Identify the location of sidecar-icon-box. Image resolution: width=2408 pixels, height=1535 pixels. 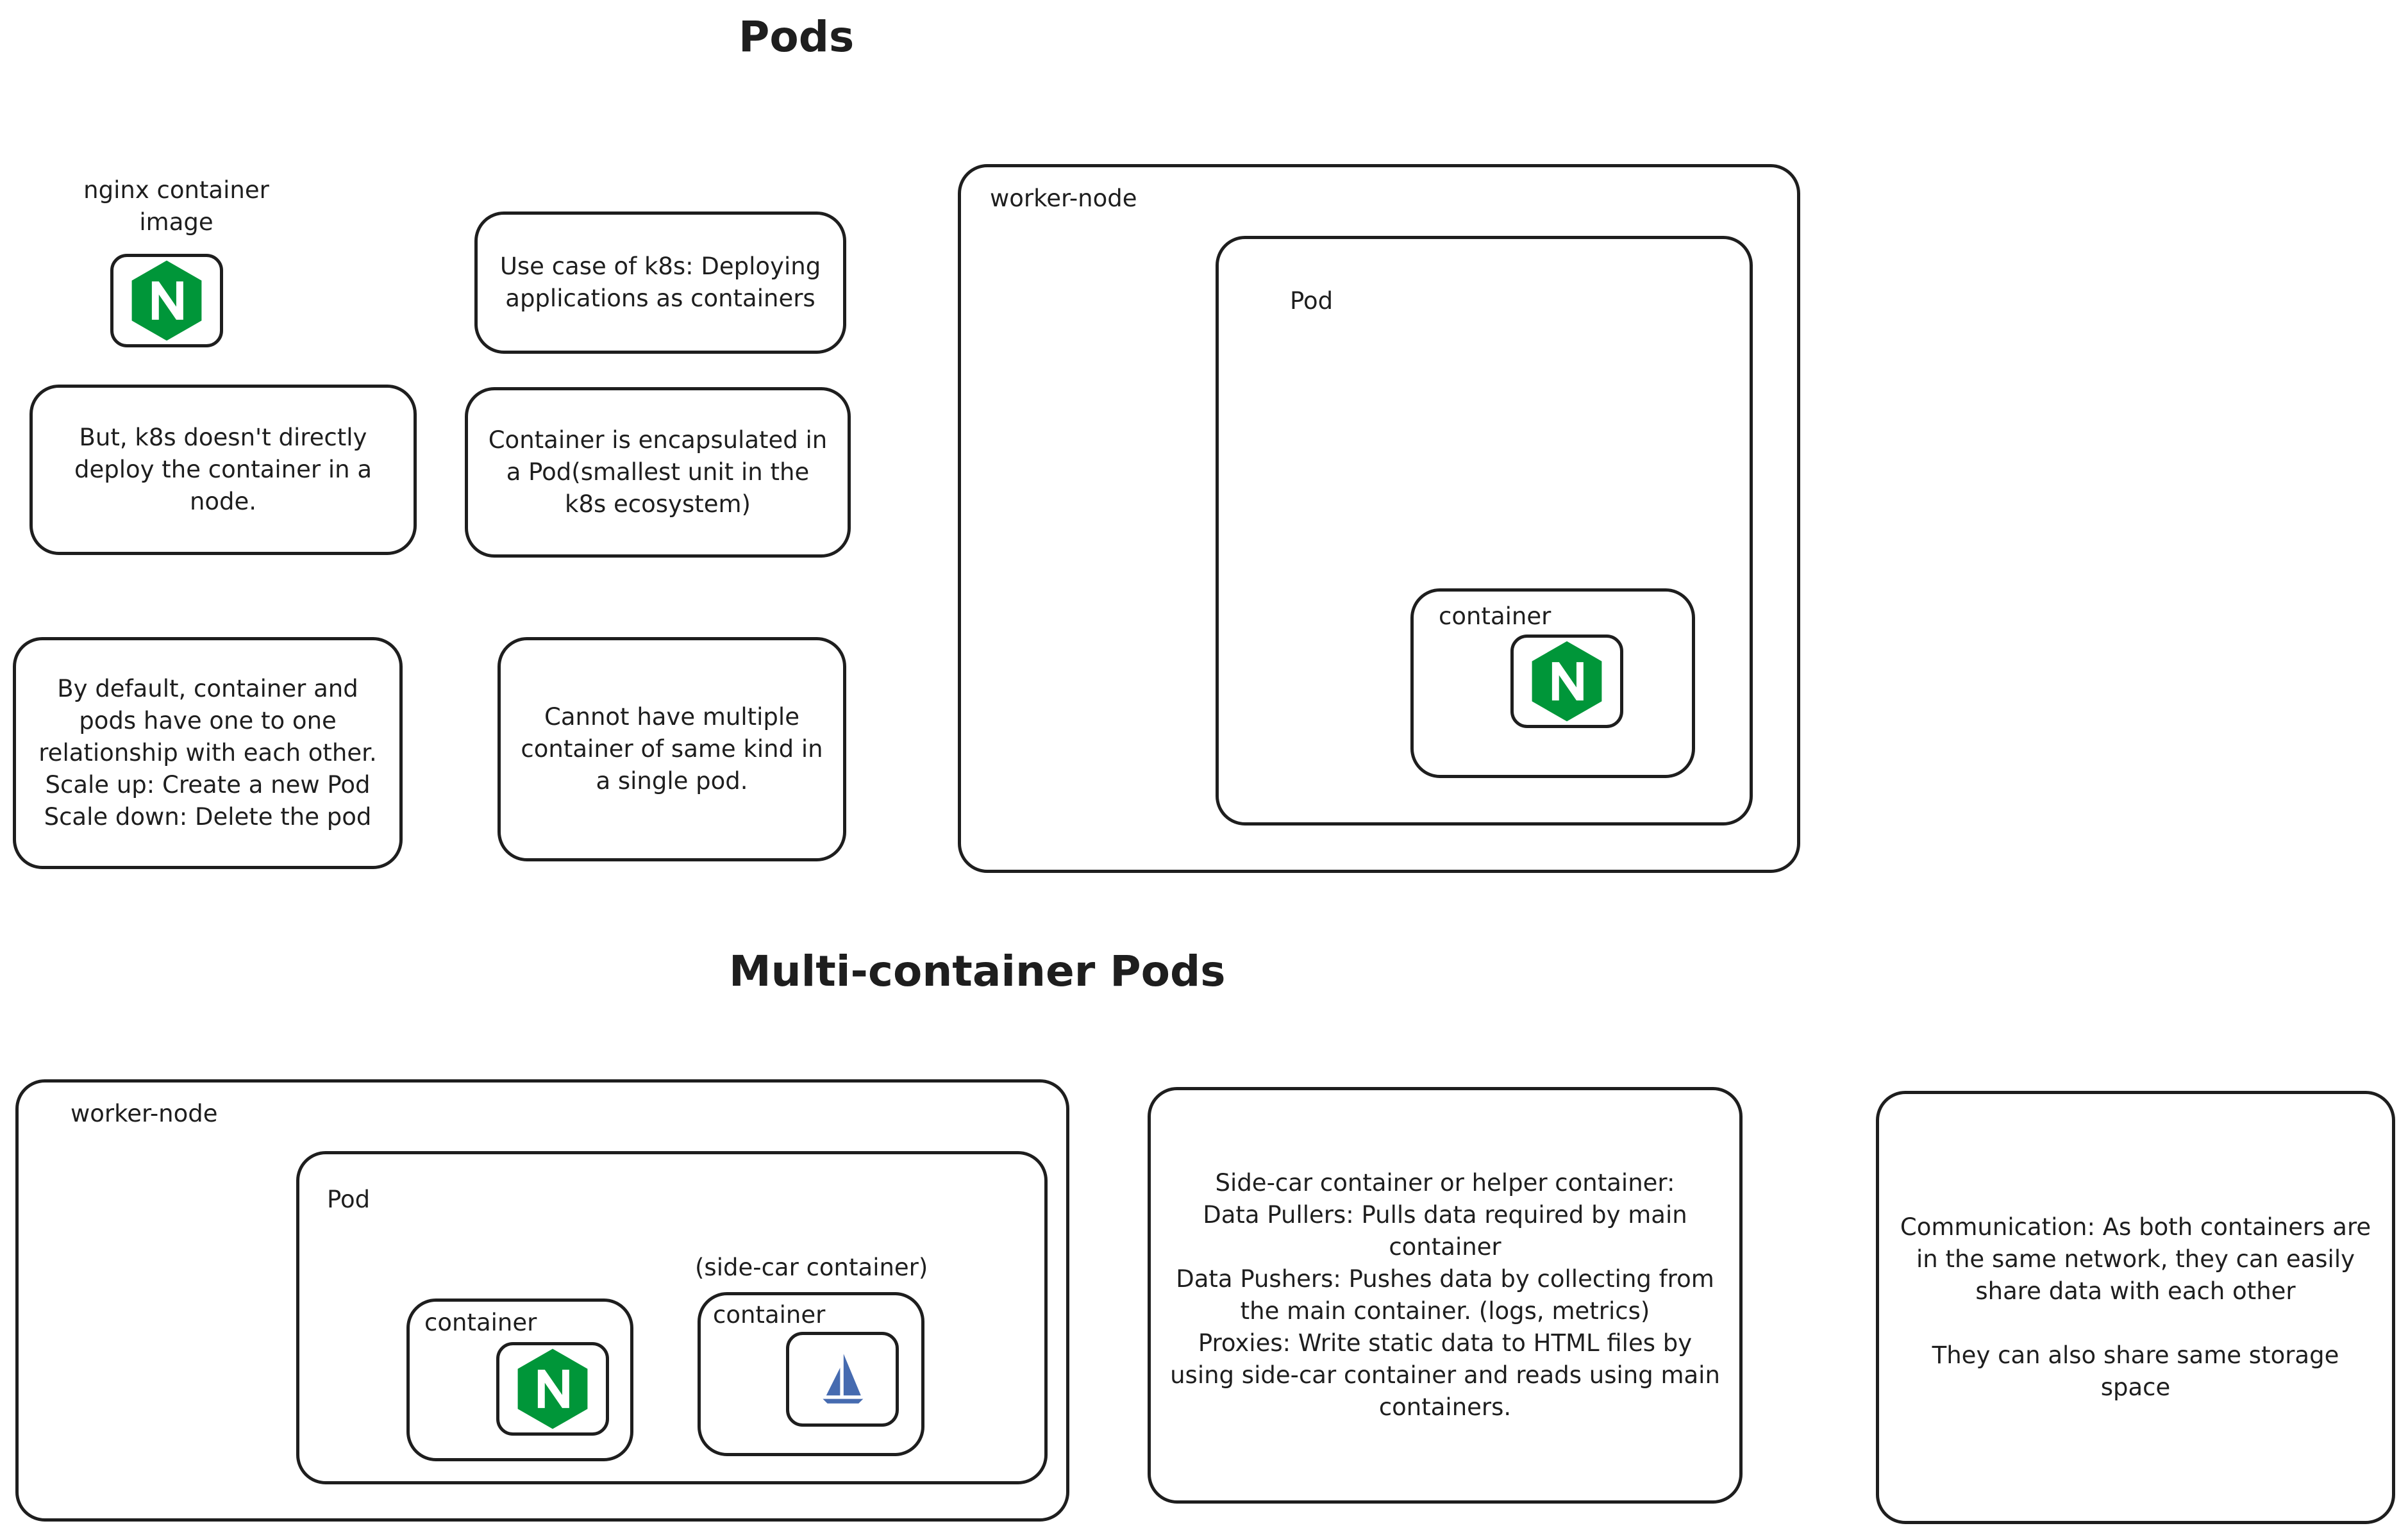
(842, 1379).